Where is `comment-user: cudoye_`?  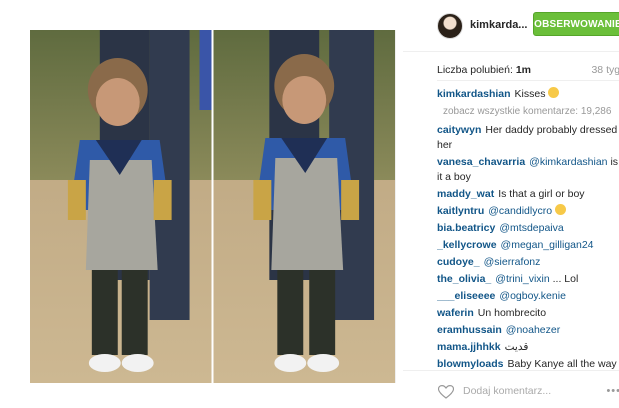 comment-user: cudoye_ is located at coordinates (458, 262).